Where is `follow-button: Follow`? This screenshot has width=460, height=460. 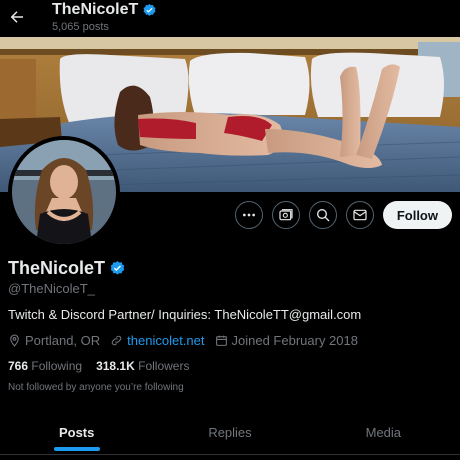 follow-button: Follow is located at coordinates (417, 215).